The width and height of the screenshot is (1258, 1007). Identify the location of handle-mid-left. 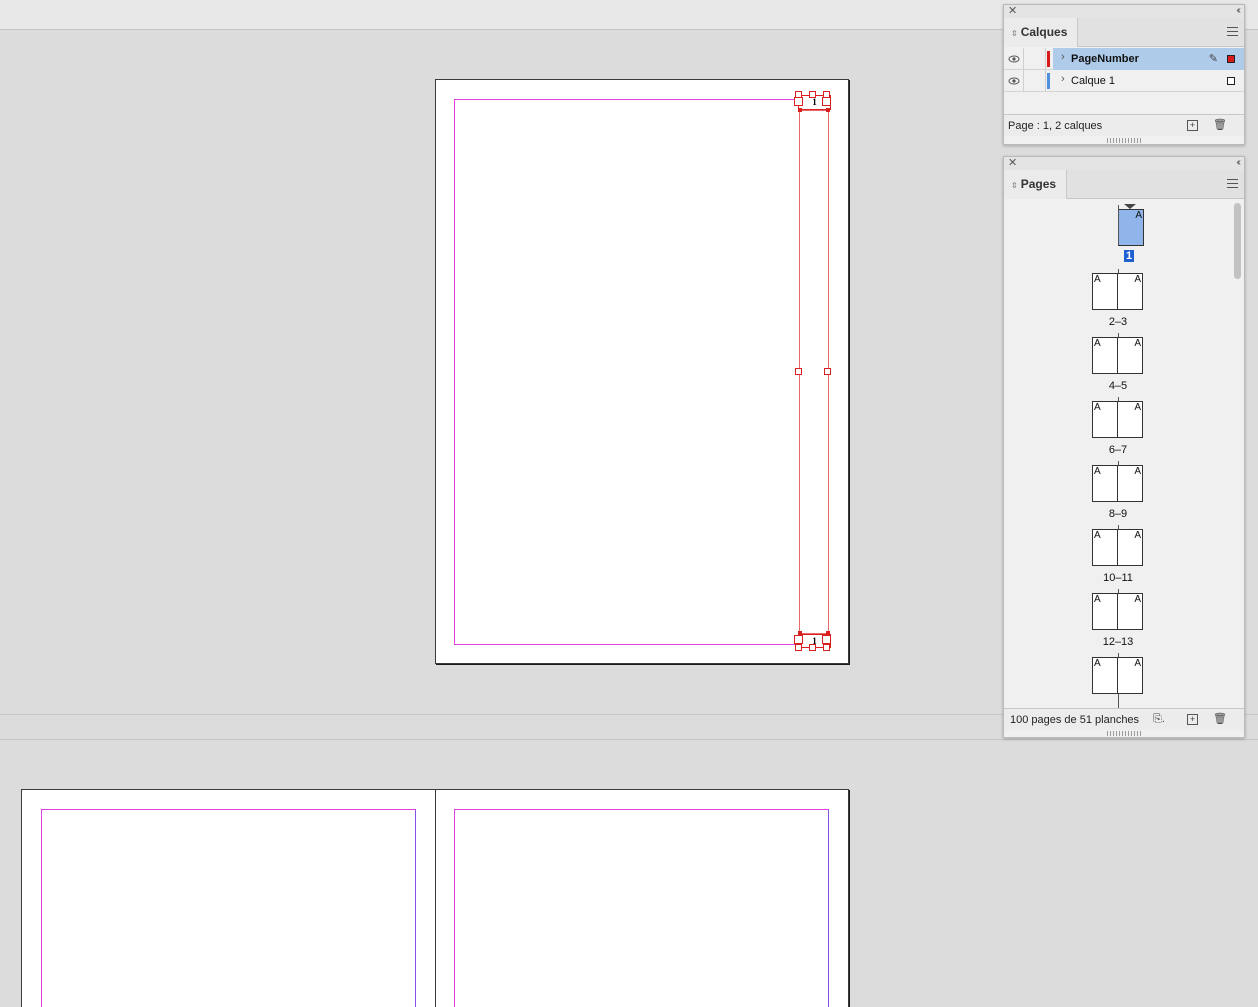
(798, 101).